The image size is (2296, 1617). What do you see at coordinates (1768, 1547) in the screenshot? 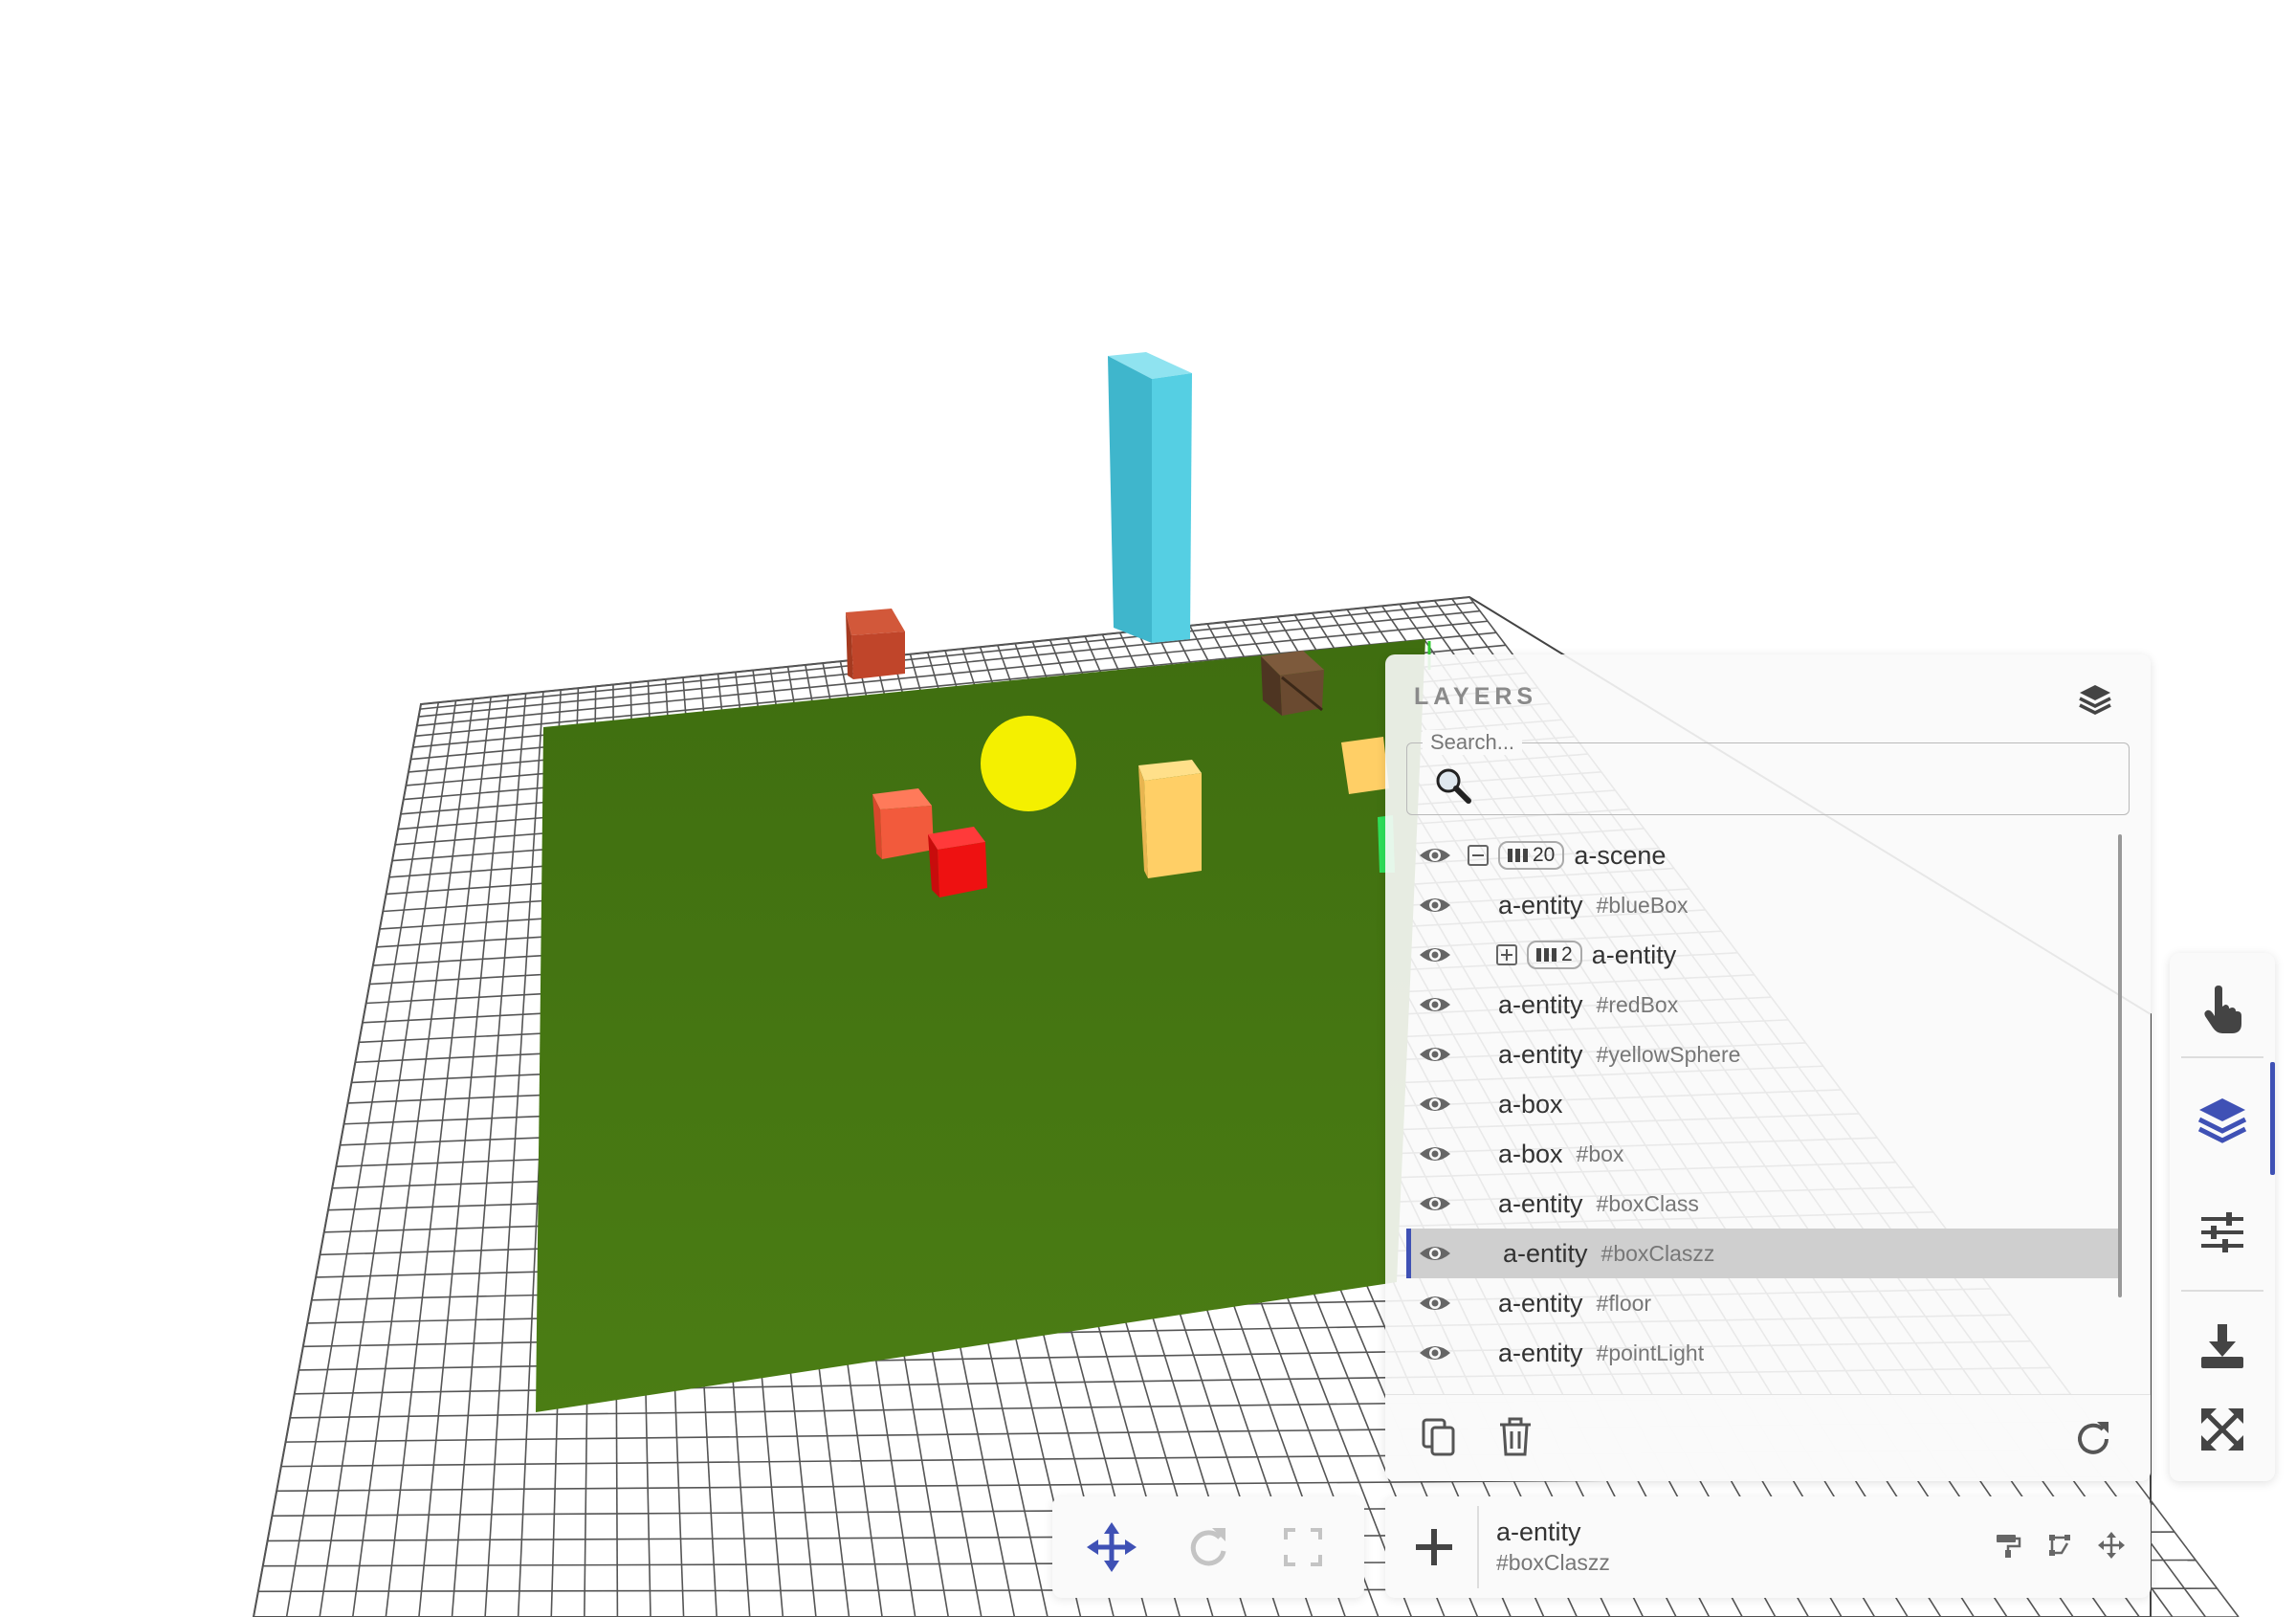
I see `entity-bar: a-entity #boxClaszz` at bounding box center [1768, 1547].